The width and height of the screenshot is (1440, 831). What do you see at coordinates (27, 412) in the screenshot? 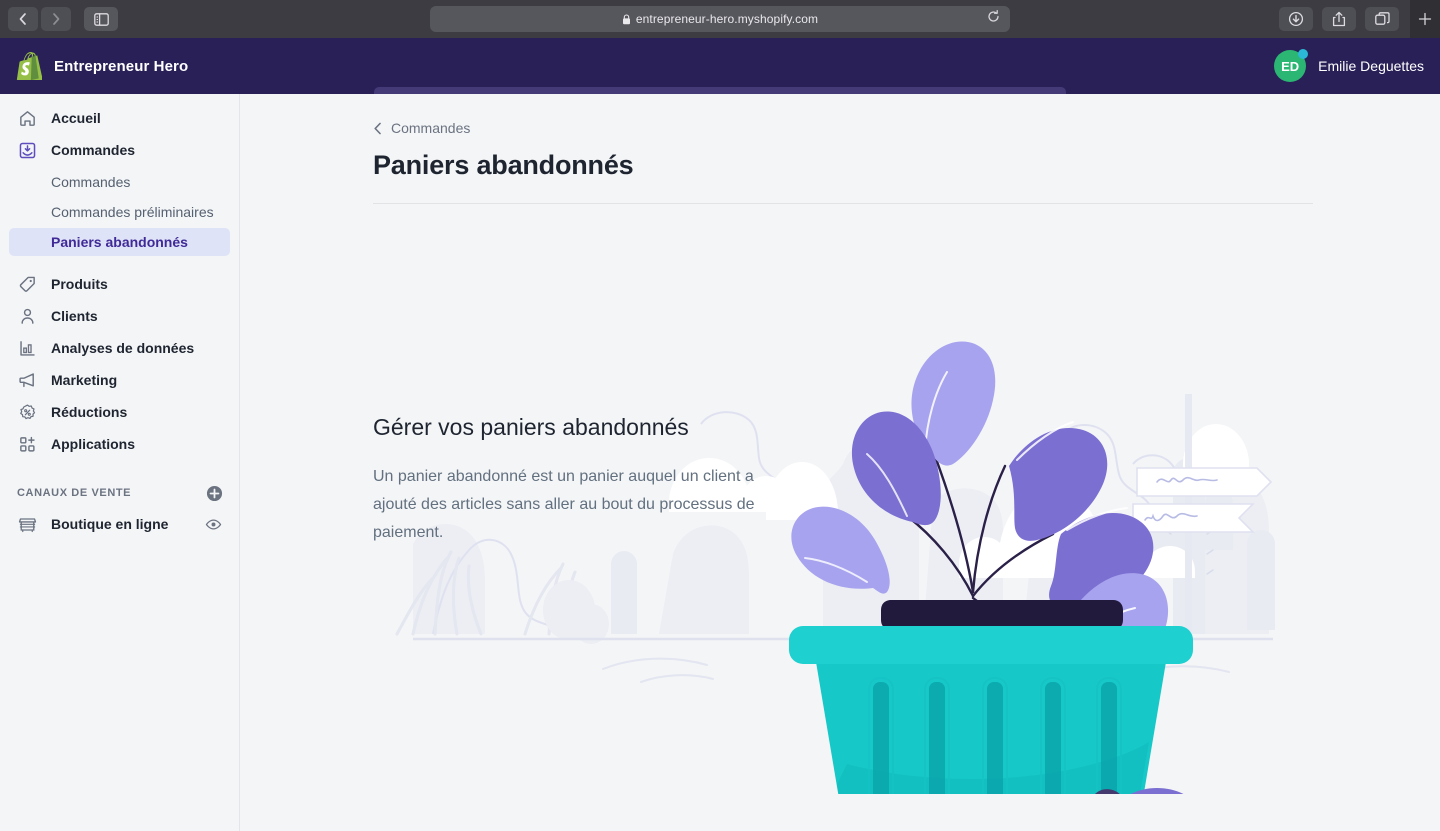
I see `discount-percent-icon` at bounding box center [27, 412].